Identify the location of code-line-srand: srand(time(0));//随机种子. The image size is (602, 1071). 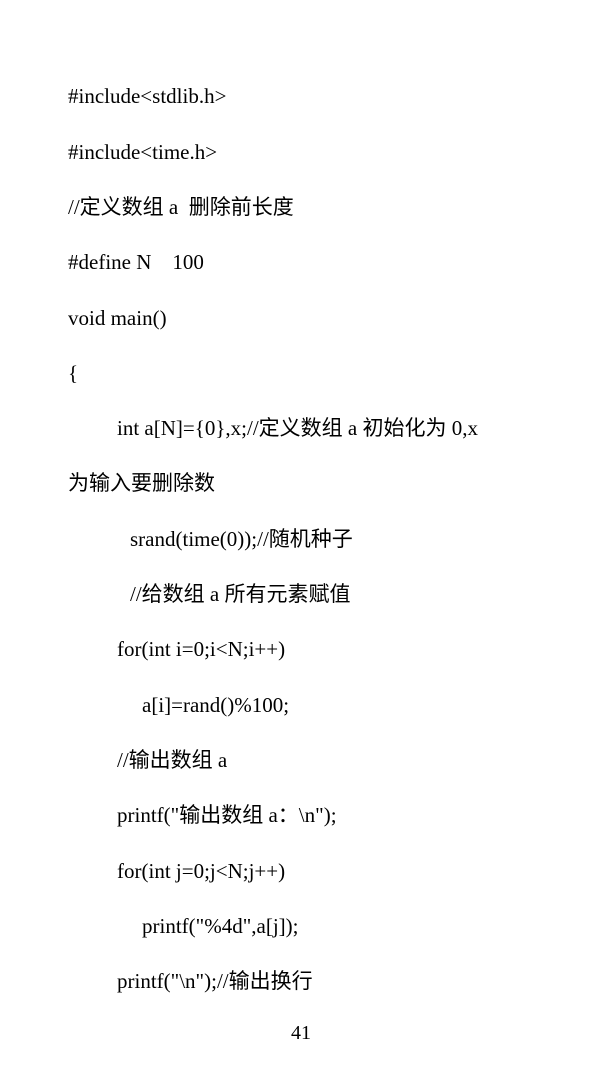
(241, 539).